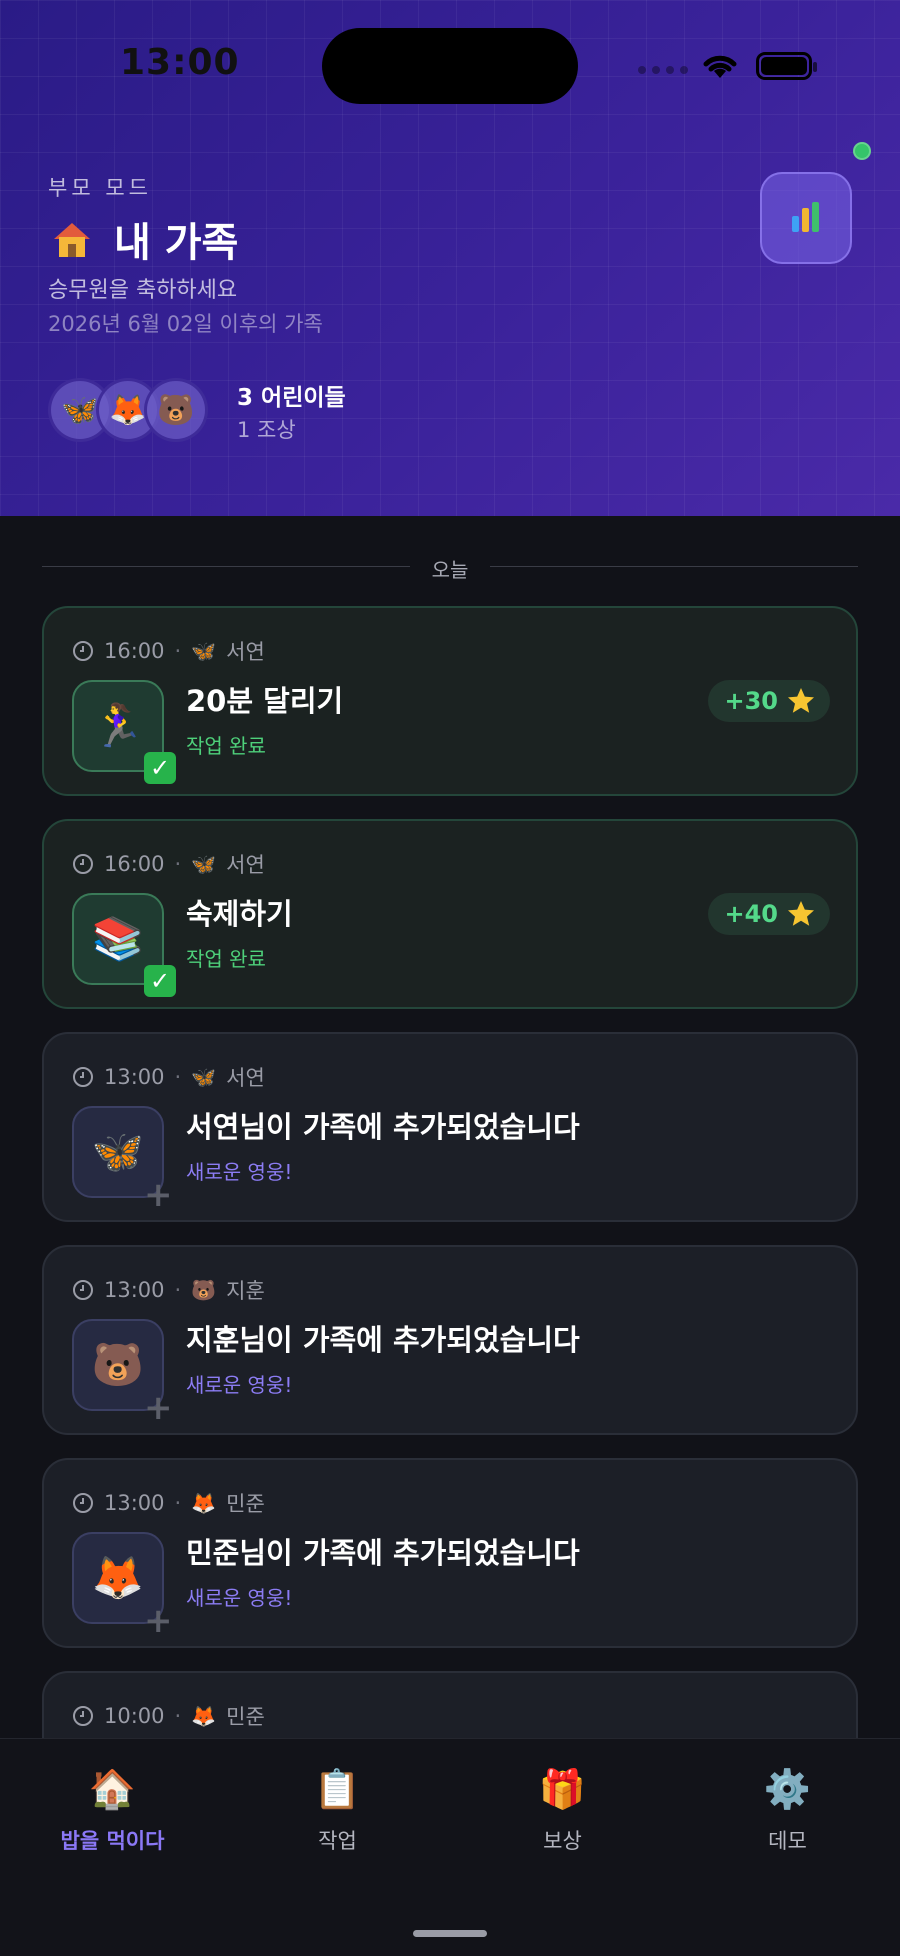 The width and height of the screenshot is (900, 1956). I want to click on activity-title: 지훈님이 가족에 추가되었습니다, so click(383, 1340).